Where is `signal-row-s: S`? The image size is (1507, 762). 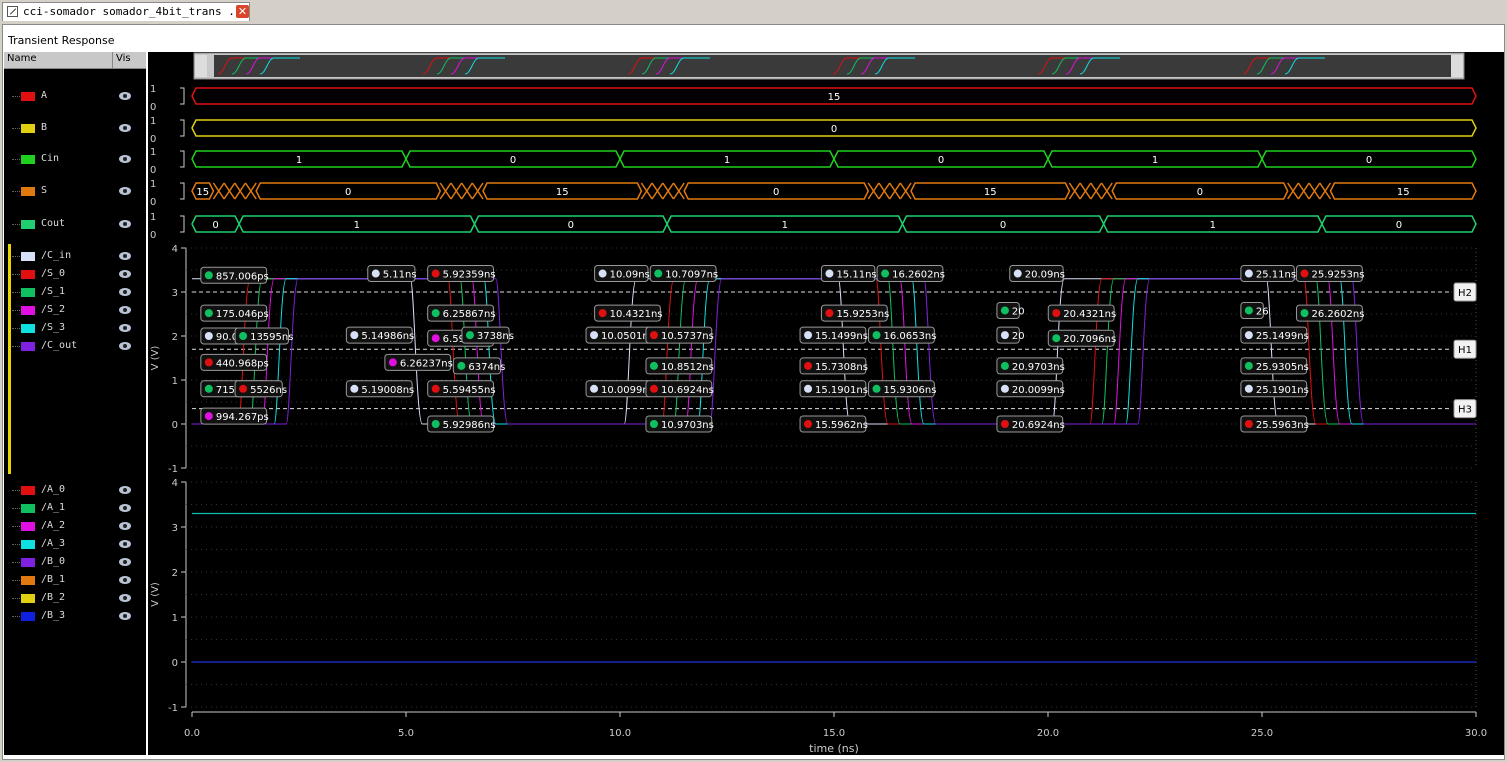
signal-row-s: S is located at coordinates (75, 192).